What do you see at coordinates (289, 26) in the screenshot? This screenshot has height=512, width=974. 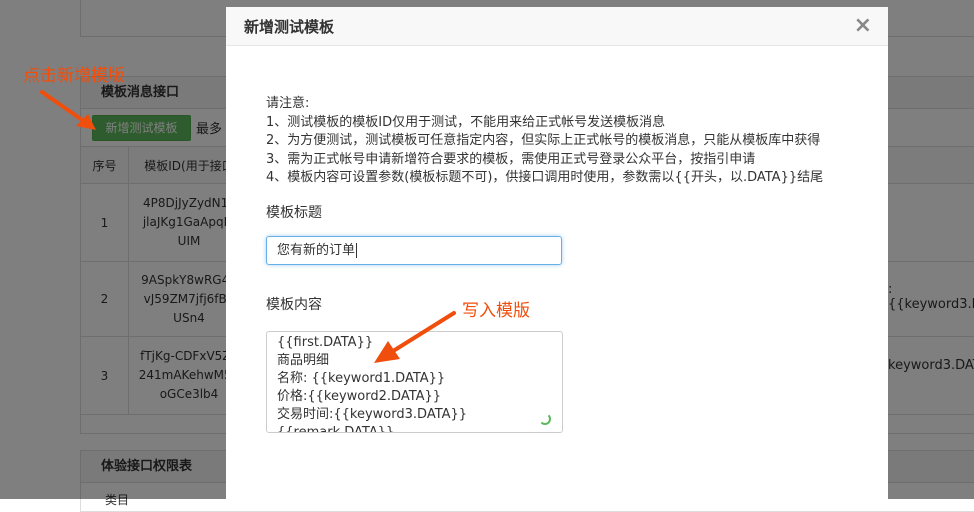 I see `modal-title: 新增测试模板` at bounding box center [289, 26].